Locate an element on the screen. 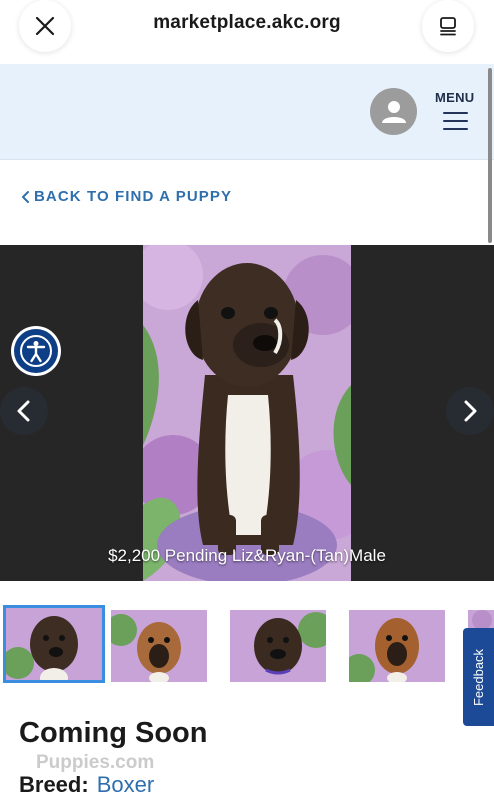 This screenshot has width=494, height=800. listing-title: Coming Soon is located at coordinates (113, 733).